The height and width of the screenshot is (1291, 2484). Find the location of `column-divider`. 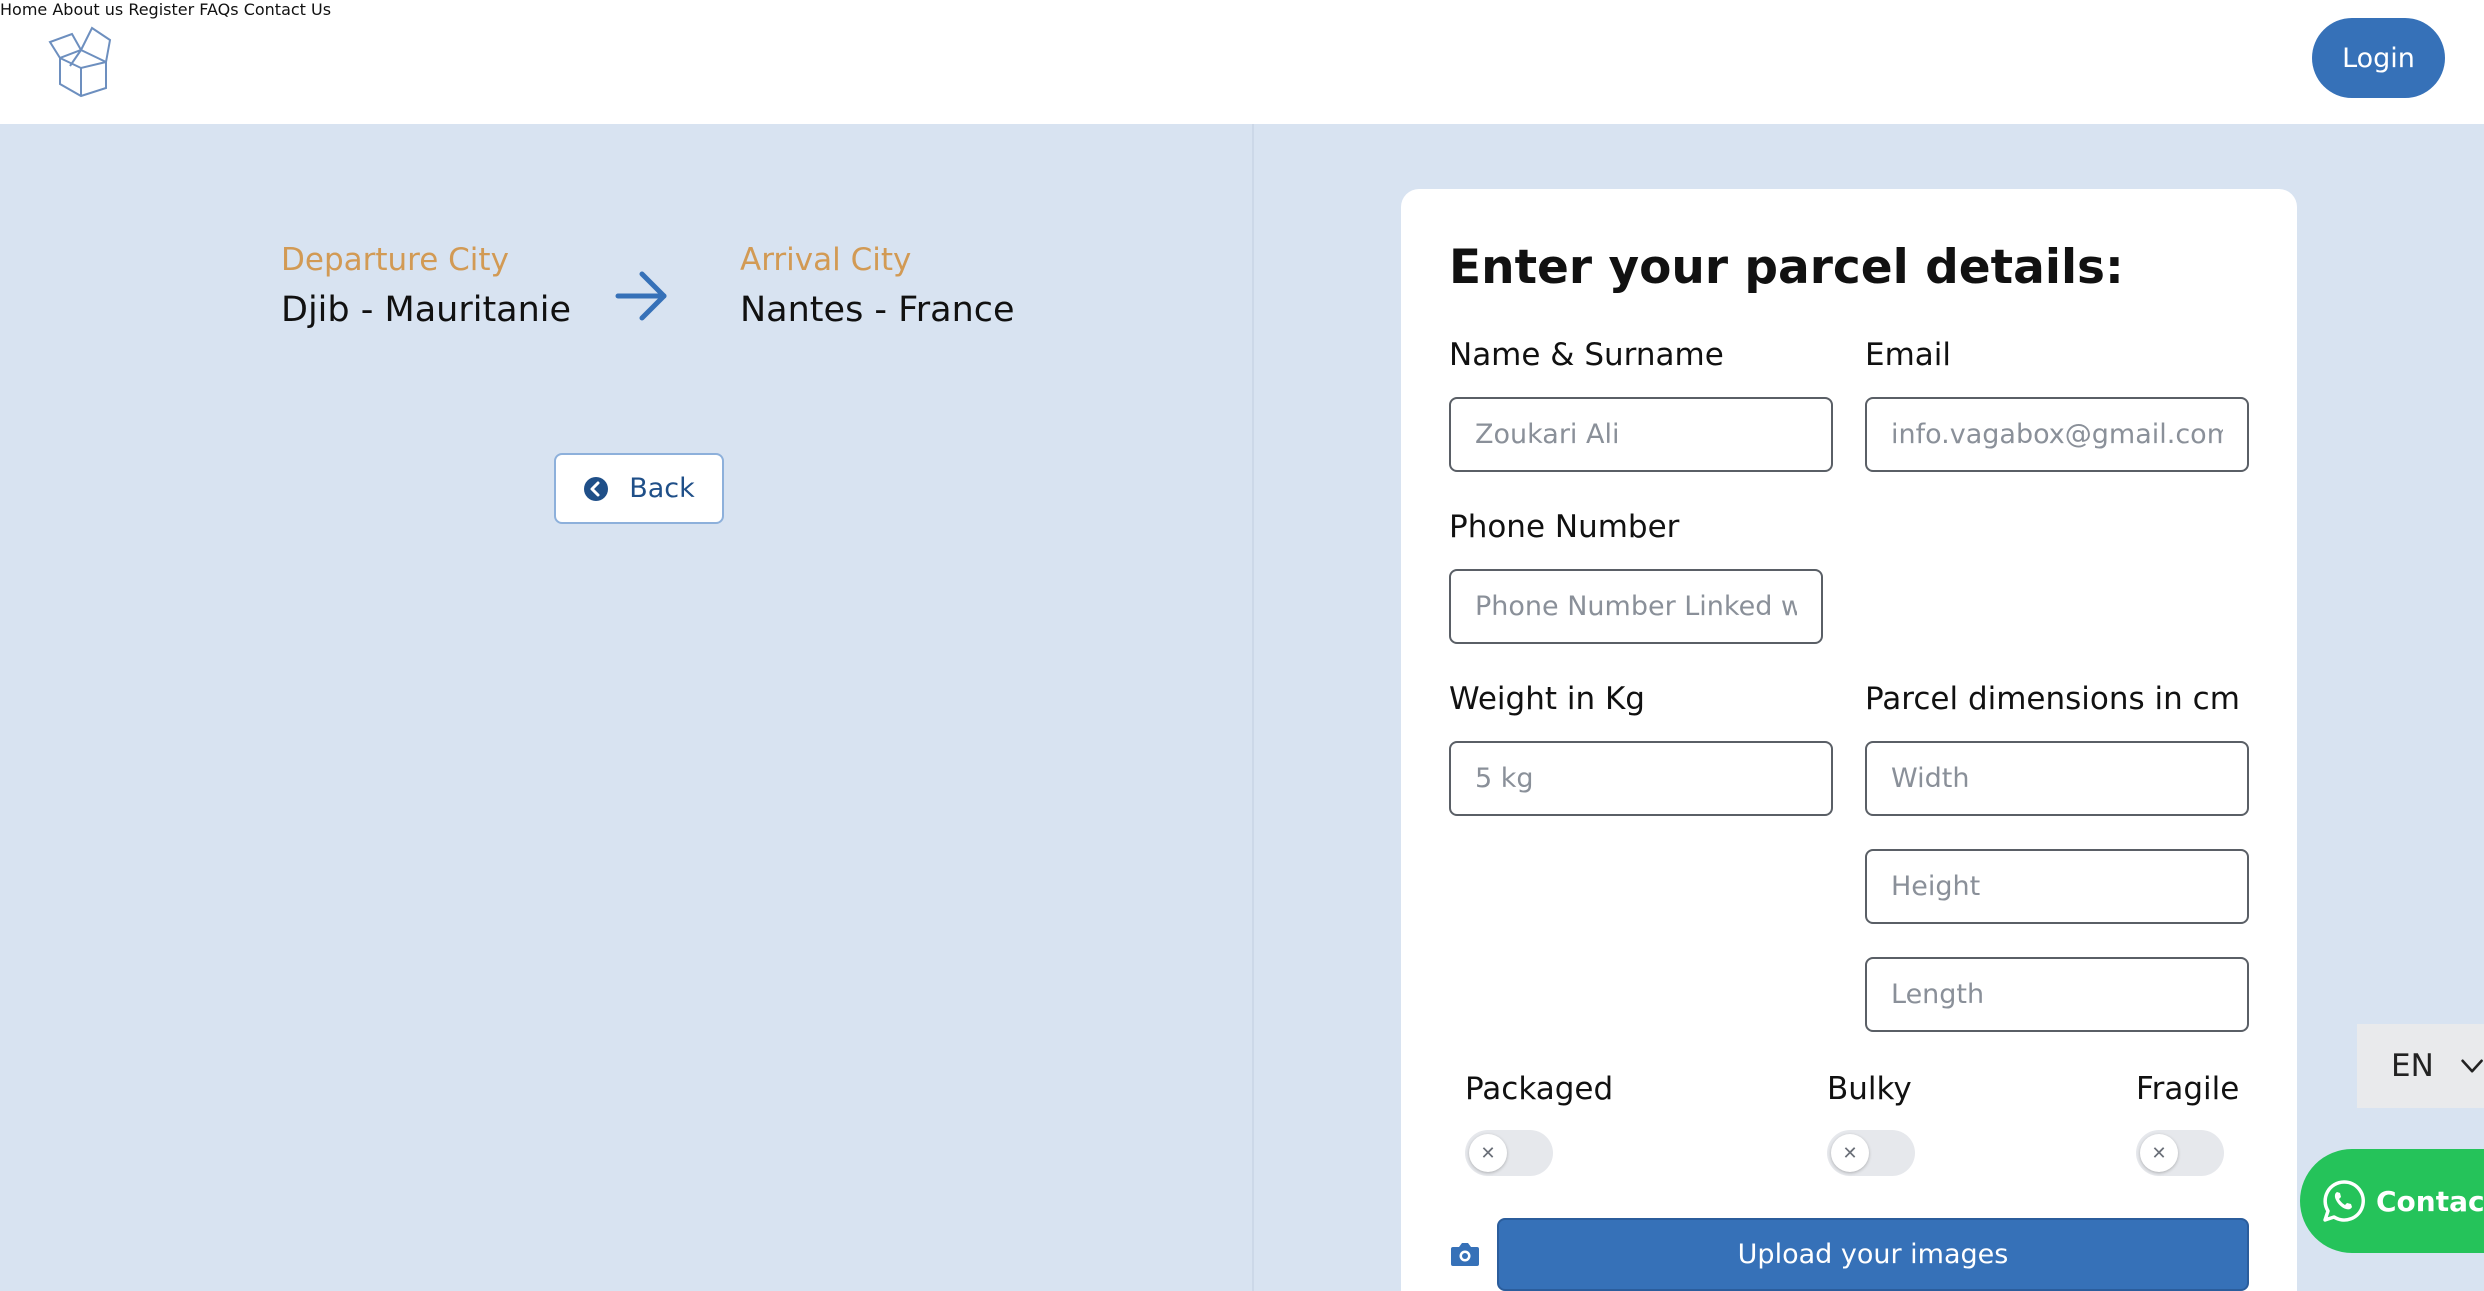

column-divider is located at coordinates (1253, 707).